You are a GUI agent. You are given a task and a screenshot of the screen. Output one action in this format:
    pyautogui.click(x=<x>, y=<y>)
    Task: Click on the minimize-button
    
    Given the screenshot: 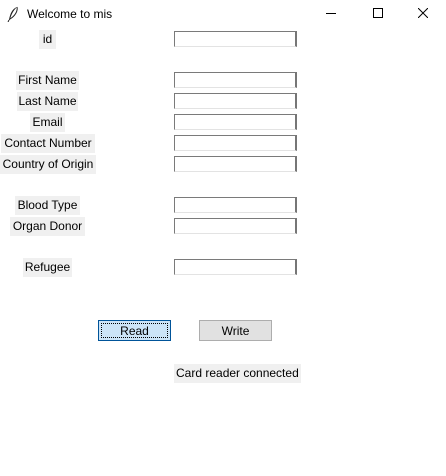 What is the action you would take?
    pyautogui.click(x=331, y=14)
    